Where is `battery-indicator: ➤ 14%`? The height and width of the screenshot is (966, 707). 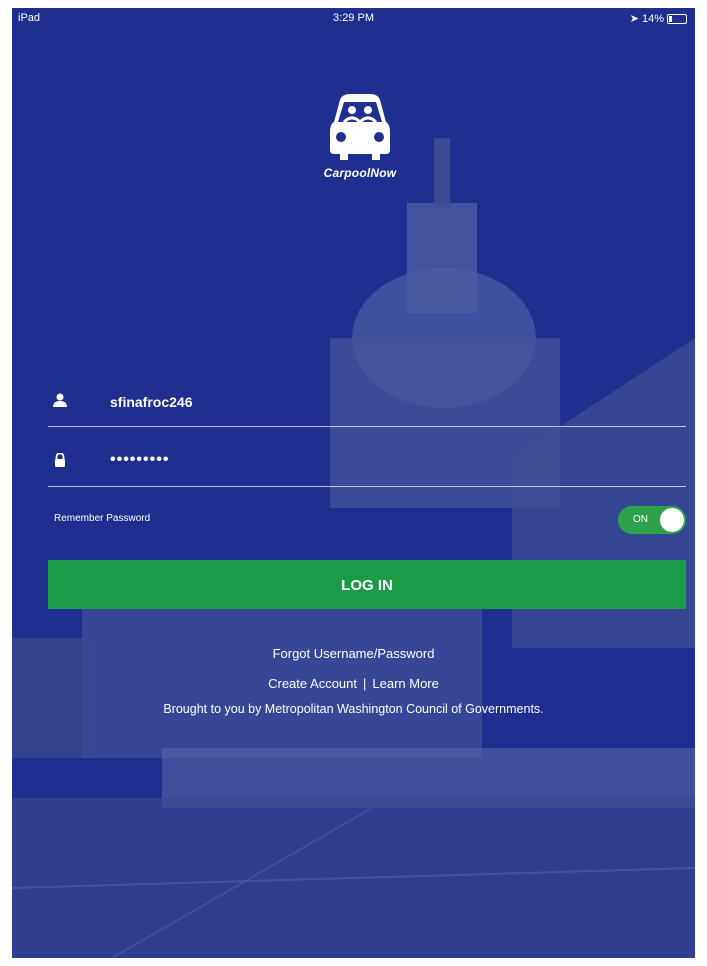
battery-indicator: ➤ 14% is located at coordinates (658, 18).